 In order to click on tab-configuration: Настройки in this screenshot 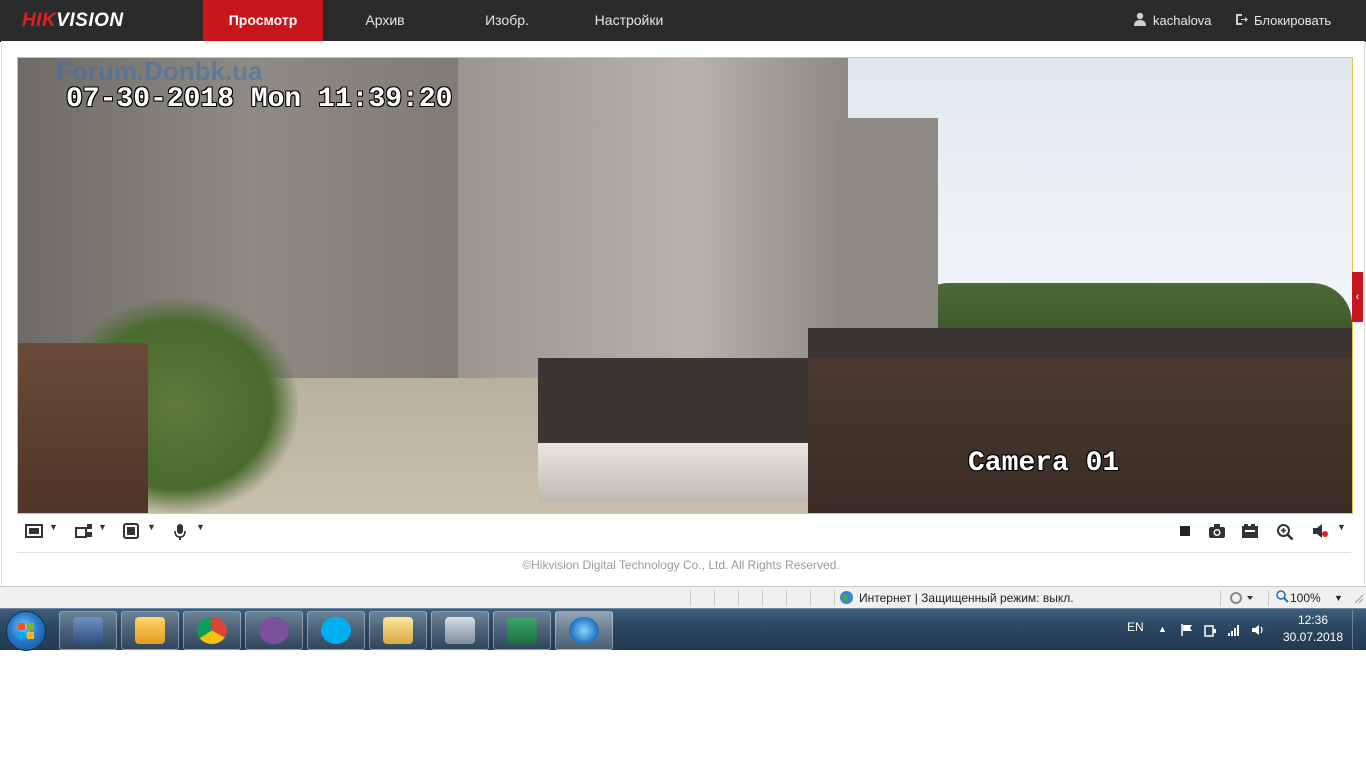, I will do `click(629, 20)`.